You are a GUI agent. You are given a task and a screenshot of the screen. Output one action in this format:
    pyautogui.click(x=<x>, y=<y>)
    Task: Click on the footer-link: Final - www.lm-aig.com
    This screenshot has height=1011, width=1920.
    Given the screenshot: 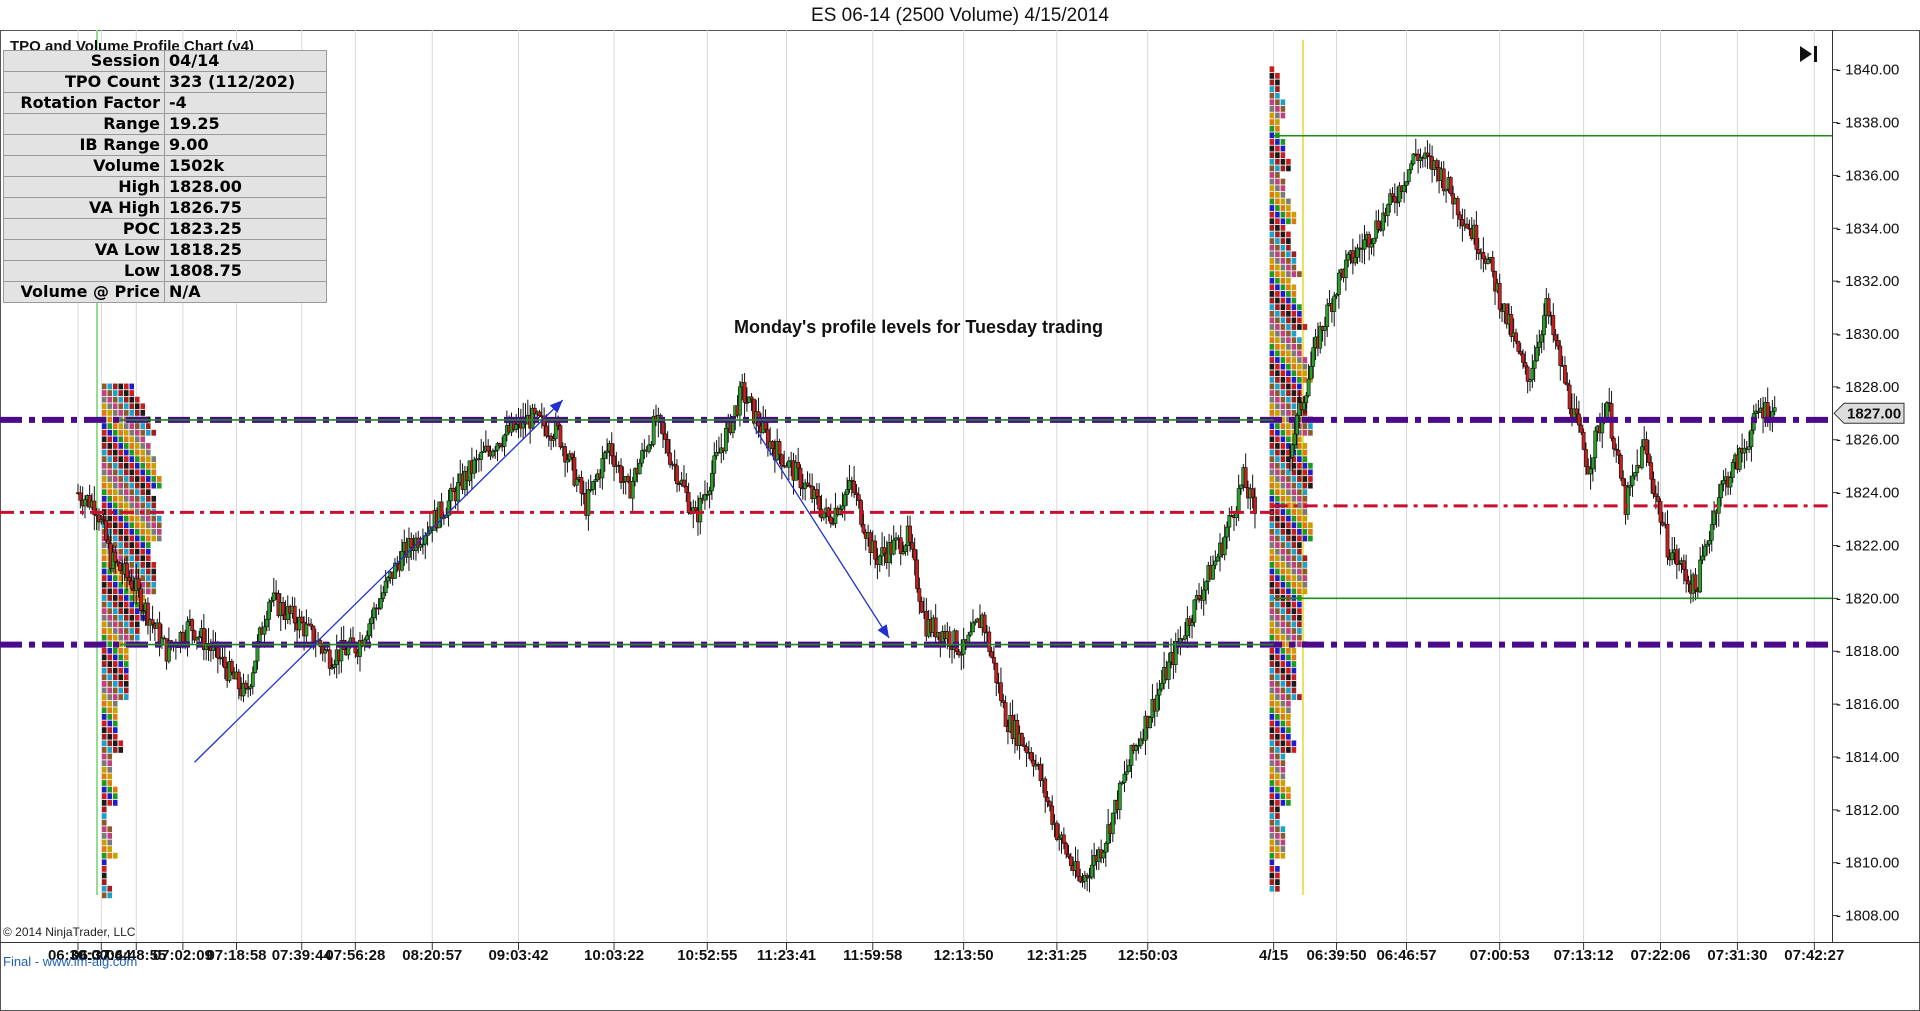 What is the action you would take?
    pyautogui.click(x=70, y=961)
    